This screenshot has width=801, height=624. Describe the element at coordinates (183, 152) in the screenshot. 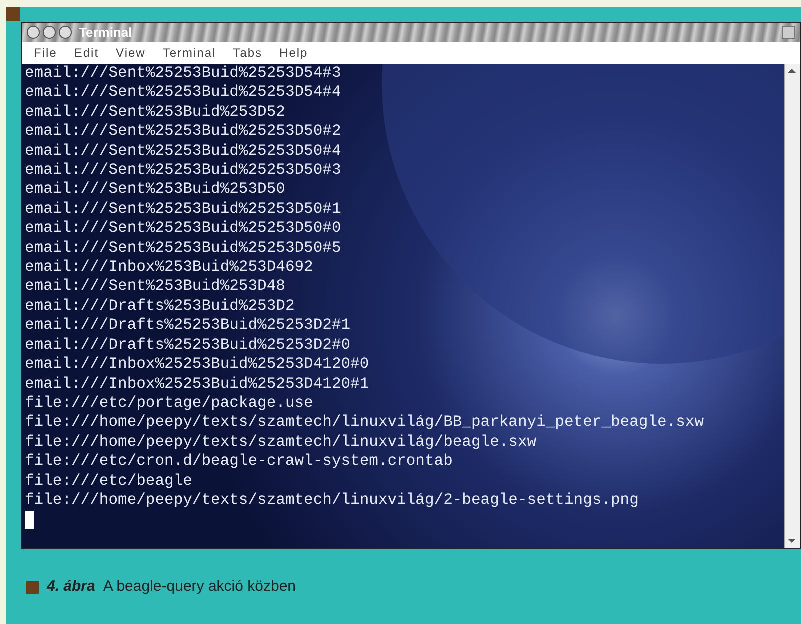

I see `output-line: email:///Sent%25253Buid%25253D50#4` at that location.